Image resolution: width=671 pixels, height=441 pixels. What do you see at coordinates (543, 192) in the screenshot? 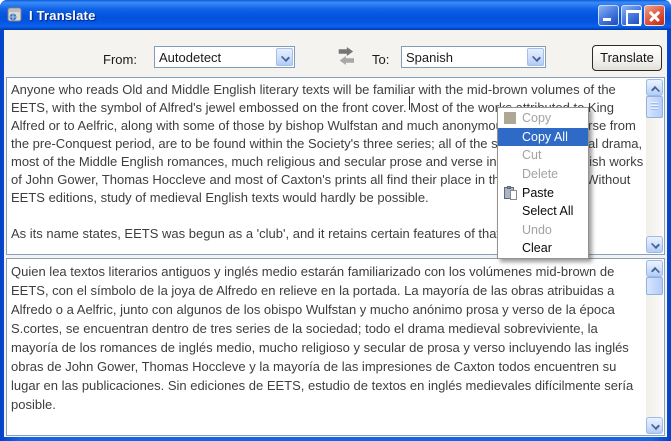
I see `menu-item-paste: Paste` at bounding box center [543, 192].